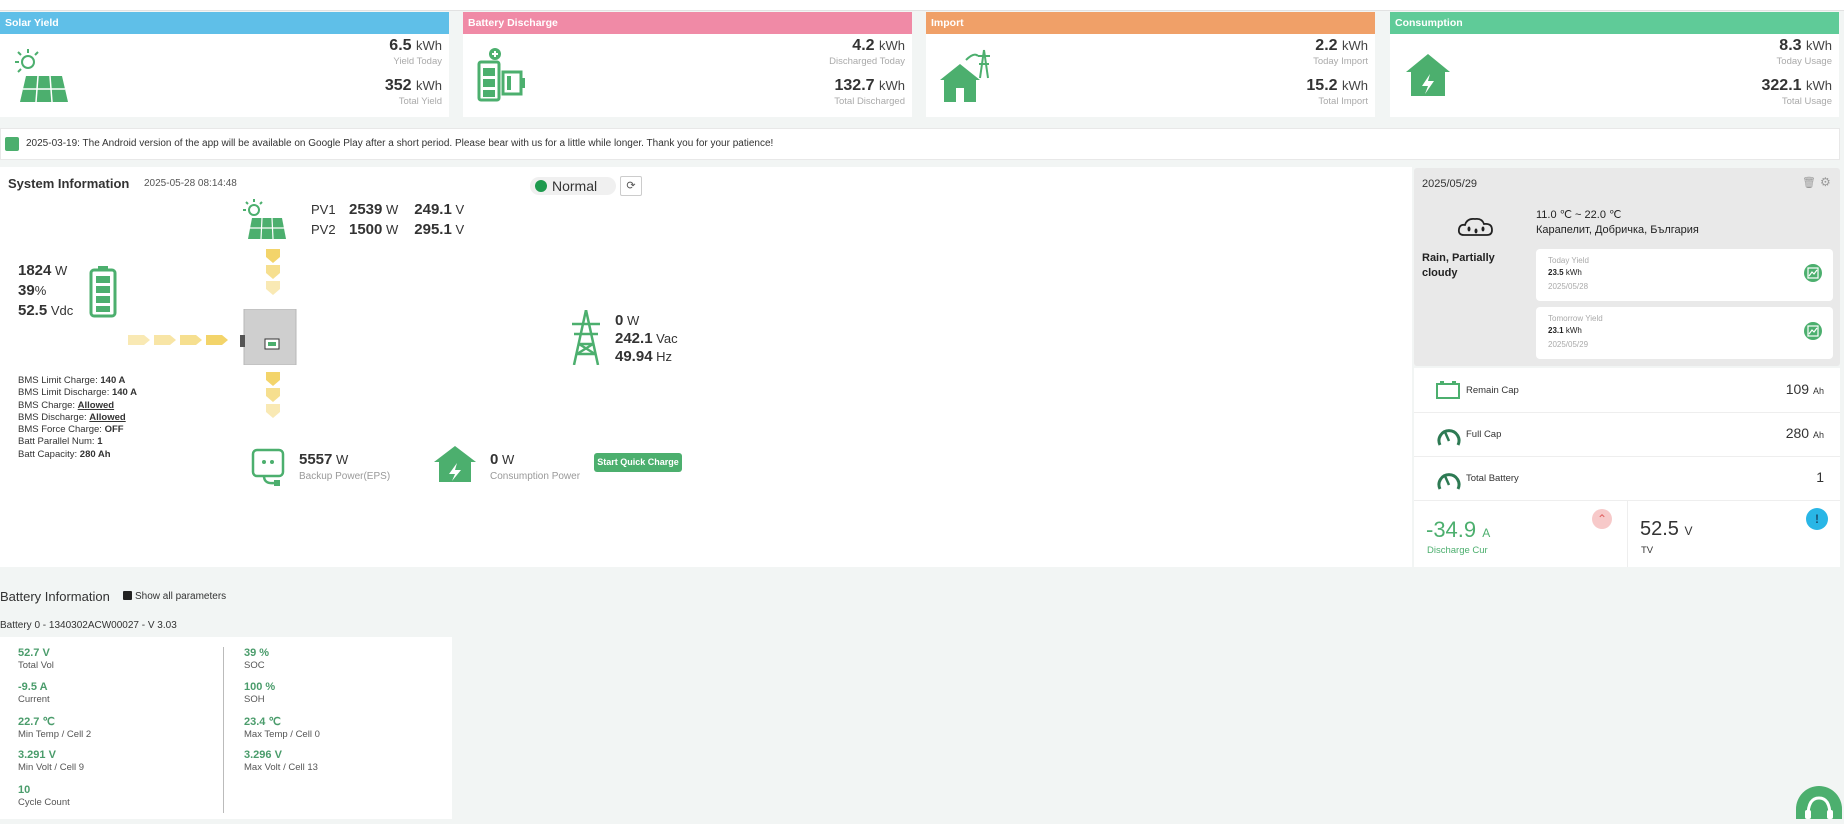 This screenshot has width=1844, height=824. I want to click on battery-param: 3.291 V Min Volt / Cell 9, so click(51, 761).